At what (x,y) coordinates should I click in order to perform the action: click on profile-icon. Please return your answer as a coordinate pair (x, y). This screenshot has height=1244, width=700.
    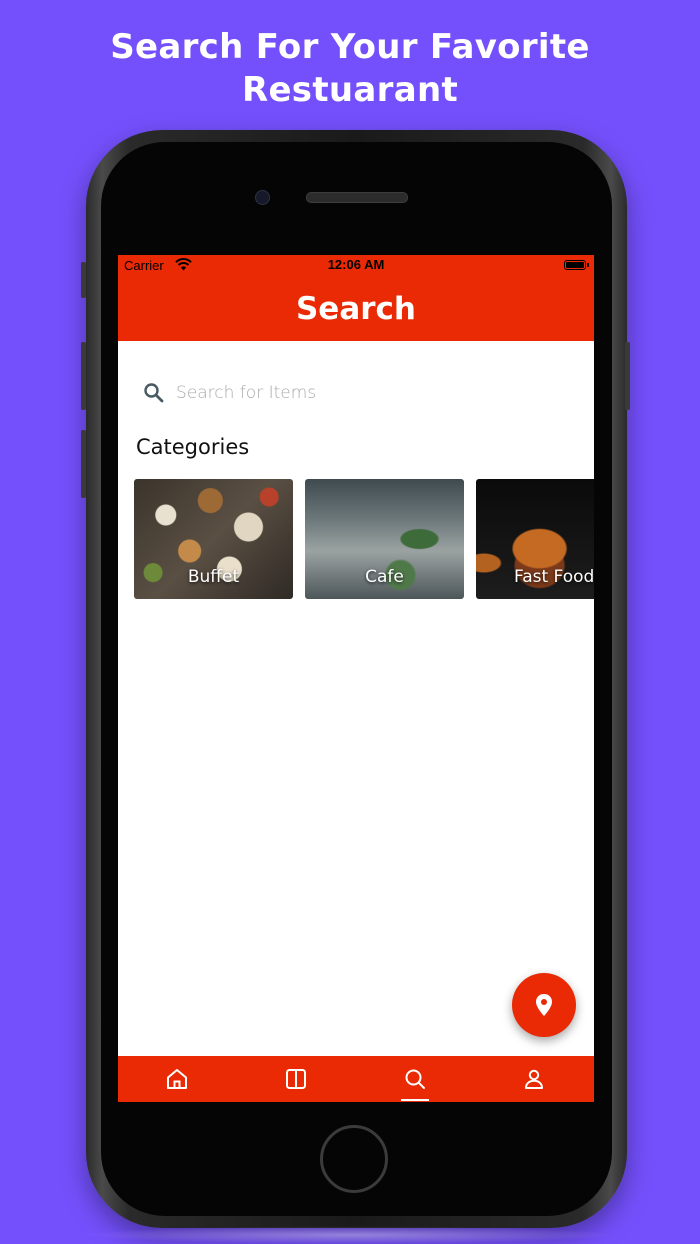
    Looking at the image, I should click on (534, 1079).